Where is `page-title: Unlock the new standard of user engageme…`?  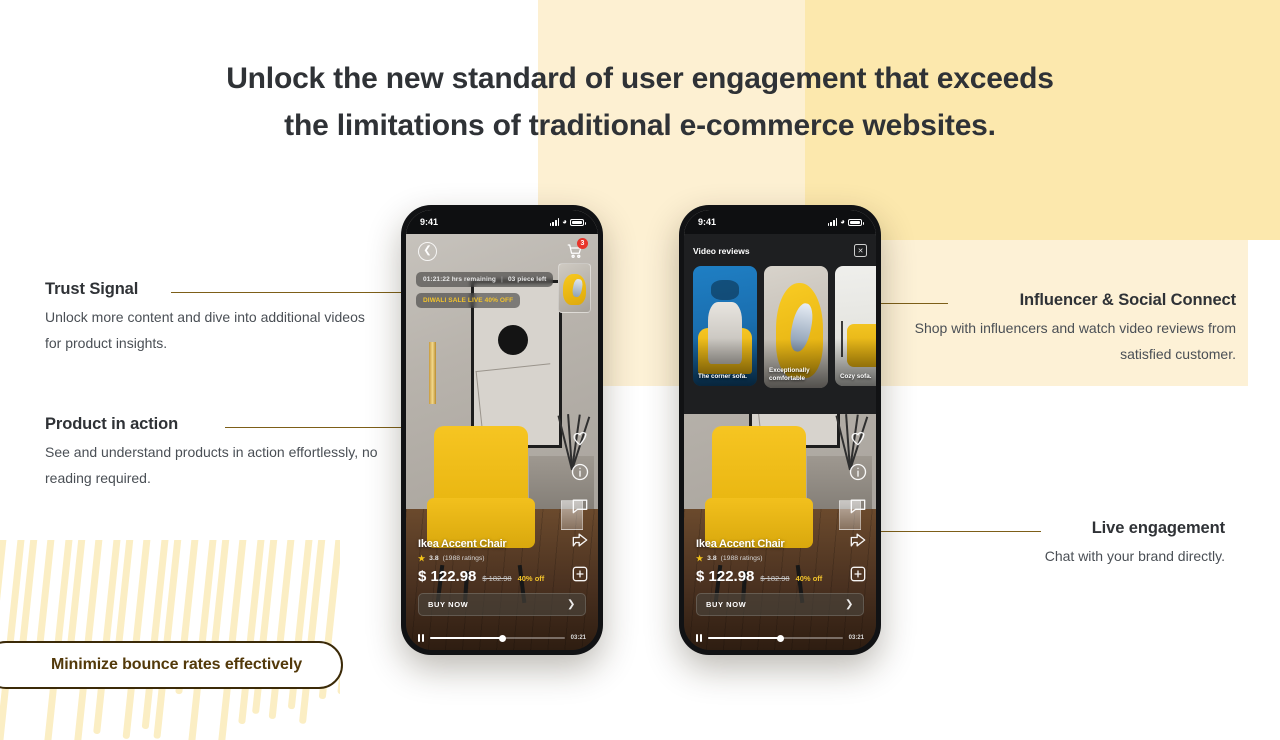
page-title: Unlock the new standard of user engageme… is located at coordinates (640, 102).